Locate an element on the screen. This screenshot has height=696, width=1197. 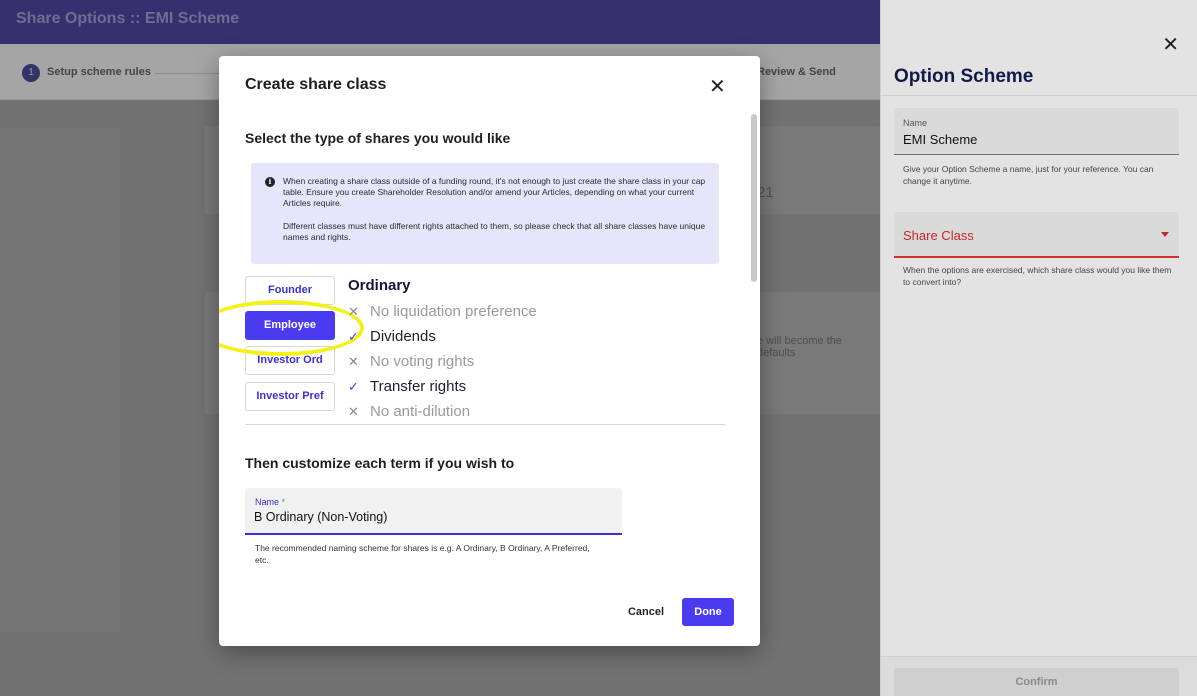
right-item: ✓ Dividends is located at coordinates (392, 337).